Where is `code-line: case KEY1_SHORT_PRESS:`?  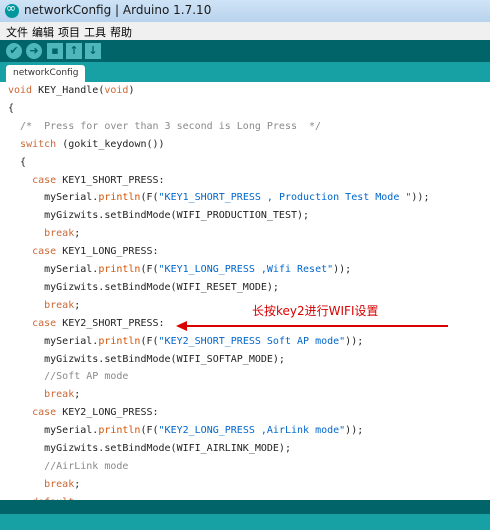 code-line: case KEY1_SHORT_PRESS: is located at coordinates (86, 181).